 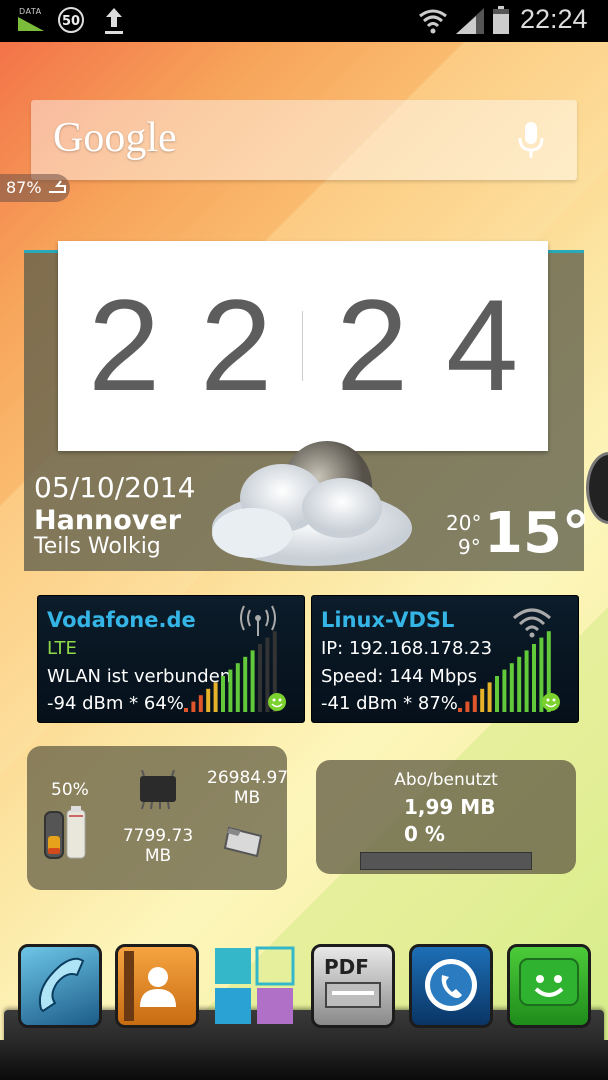 I want to click on clock-divider, so click(x=302, y=346).